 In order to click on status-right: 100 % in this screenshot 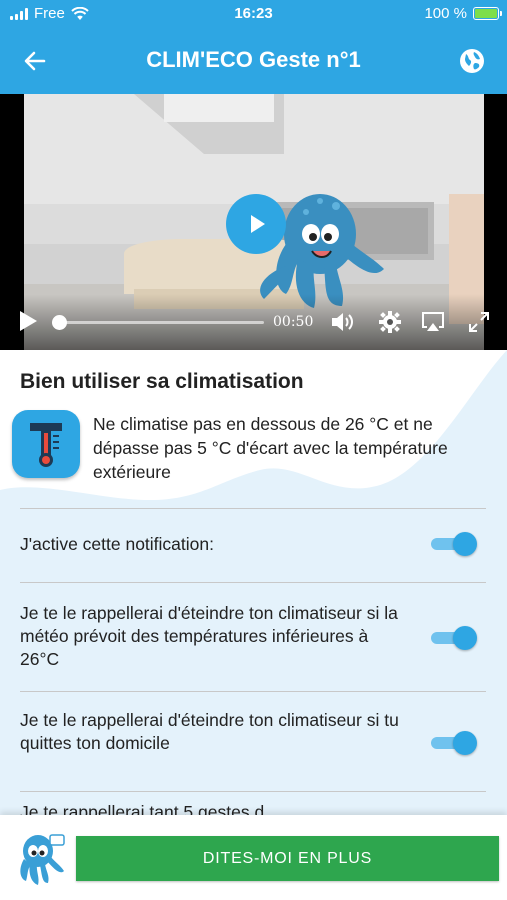, I will do `click(463, 13)`.